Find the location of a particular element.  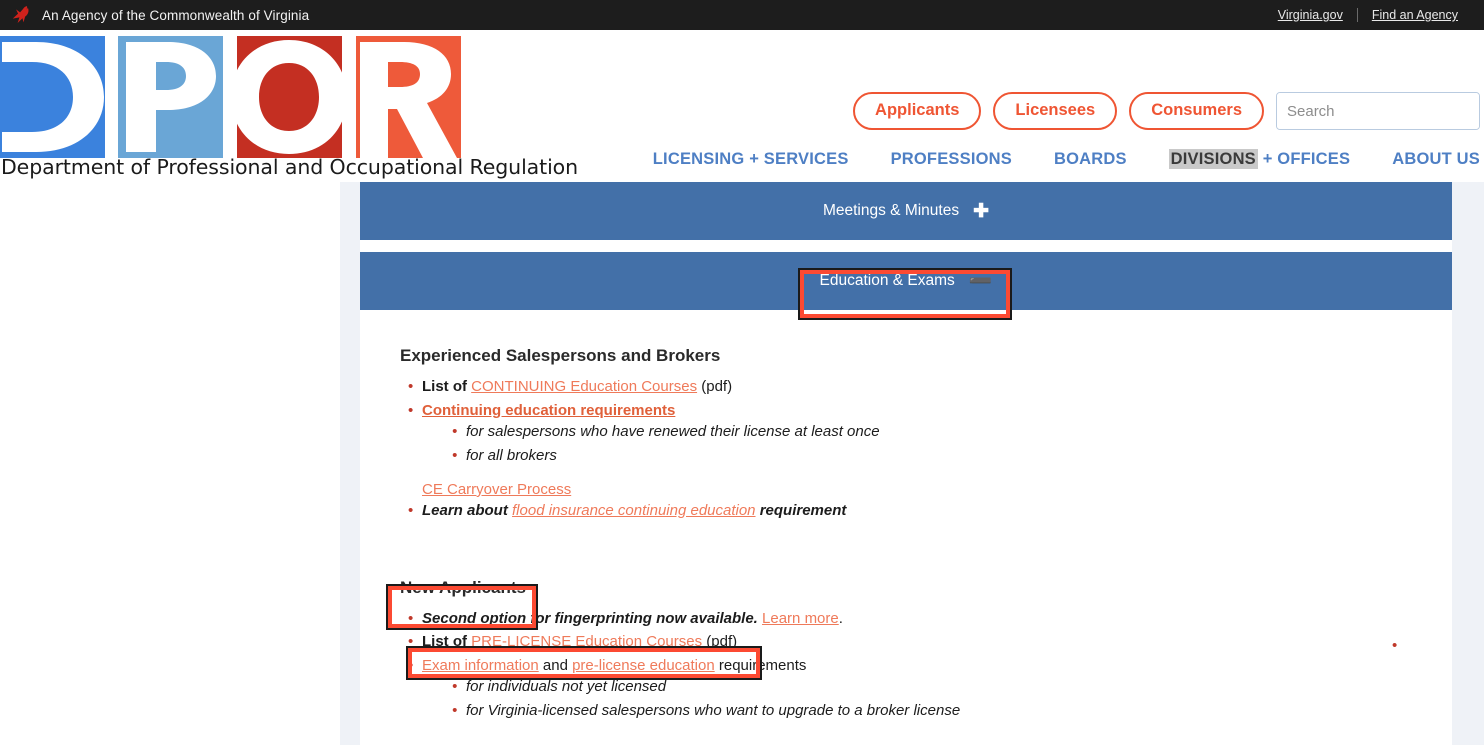

site-search is located at coordinates (1378, 111).